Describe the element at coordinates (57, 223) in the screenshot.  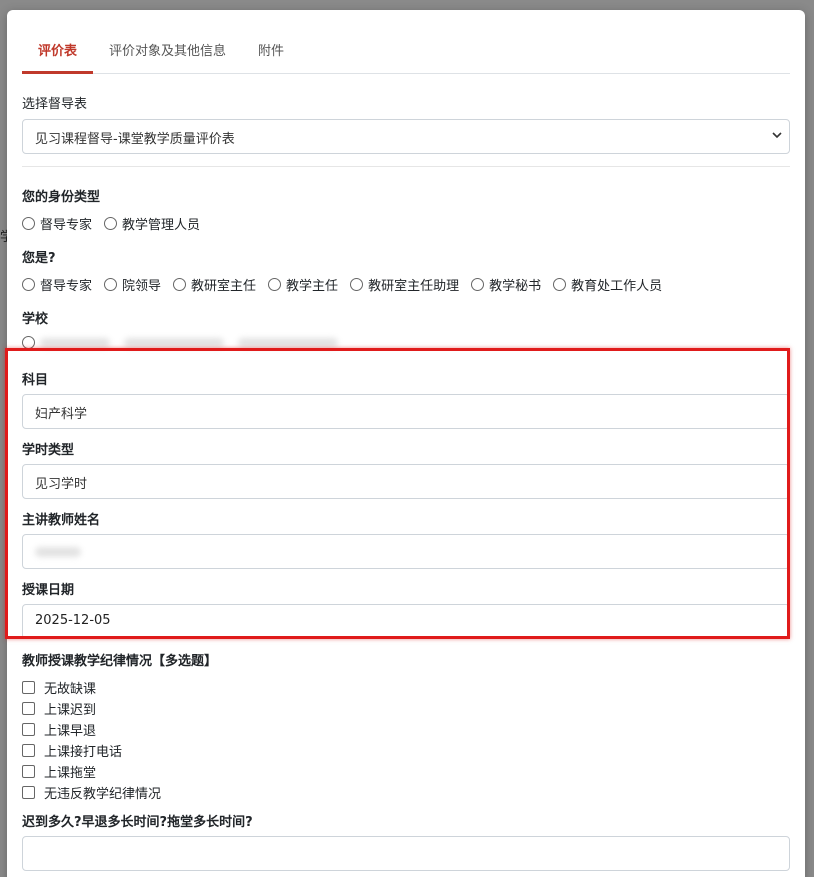
I see `identity-option-supervisor: 督导专家` at that location.